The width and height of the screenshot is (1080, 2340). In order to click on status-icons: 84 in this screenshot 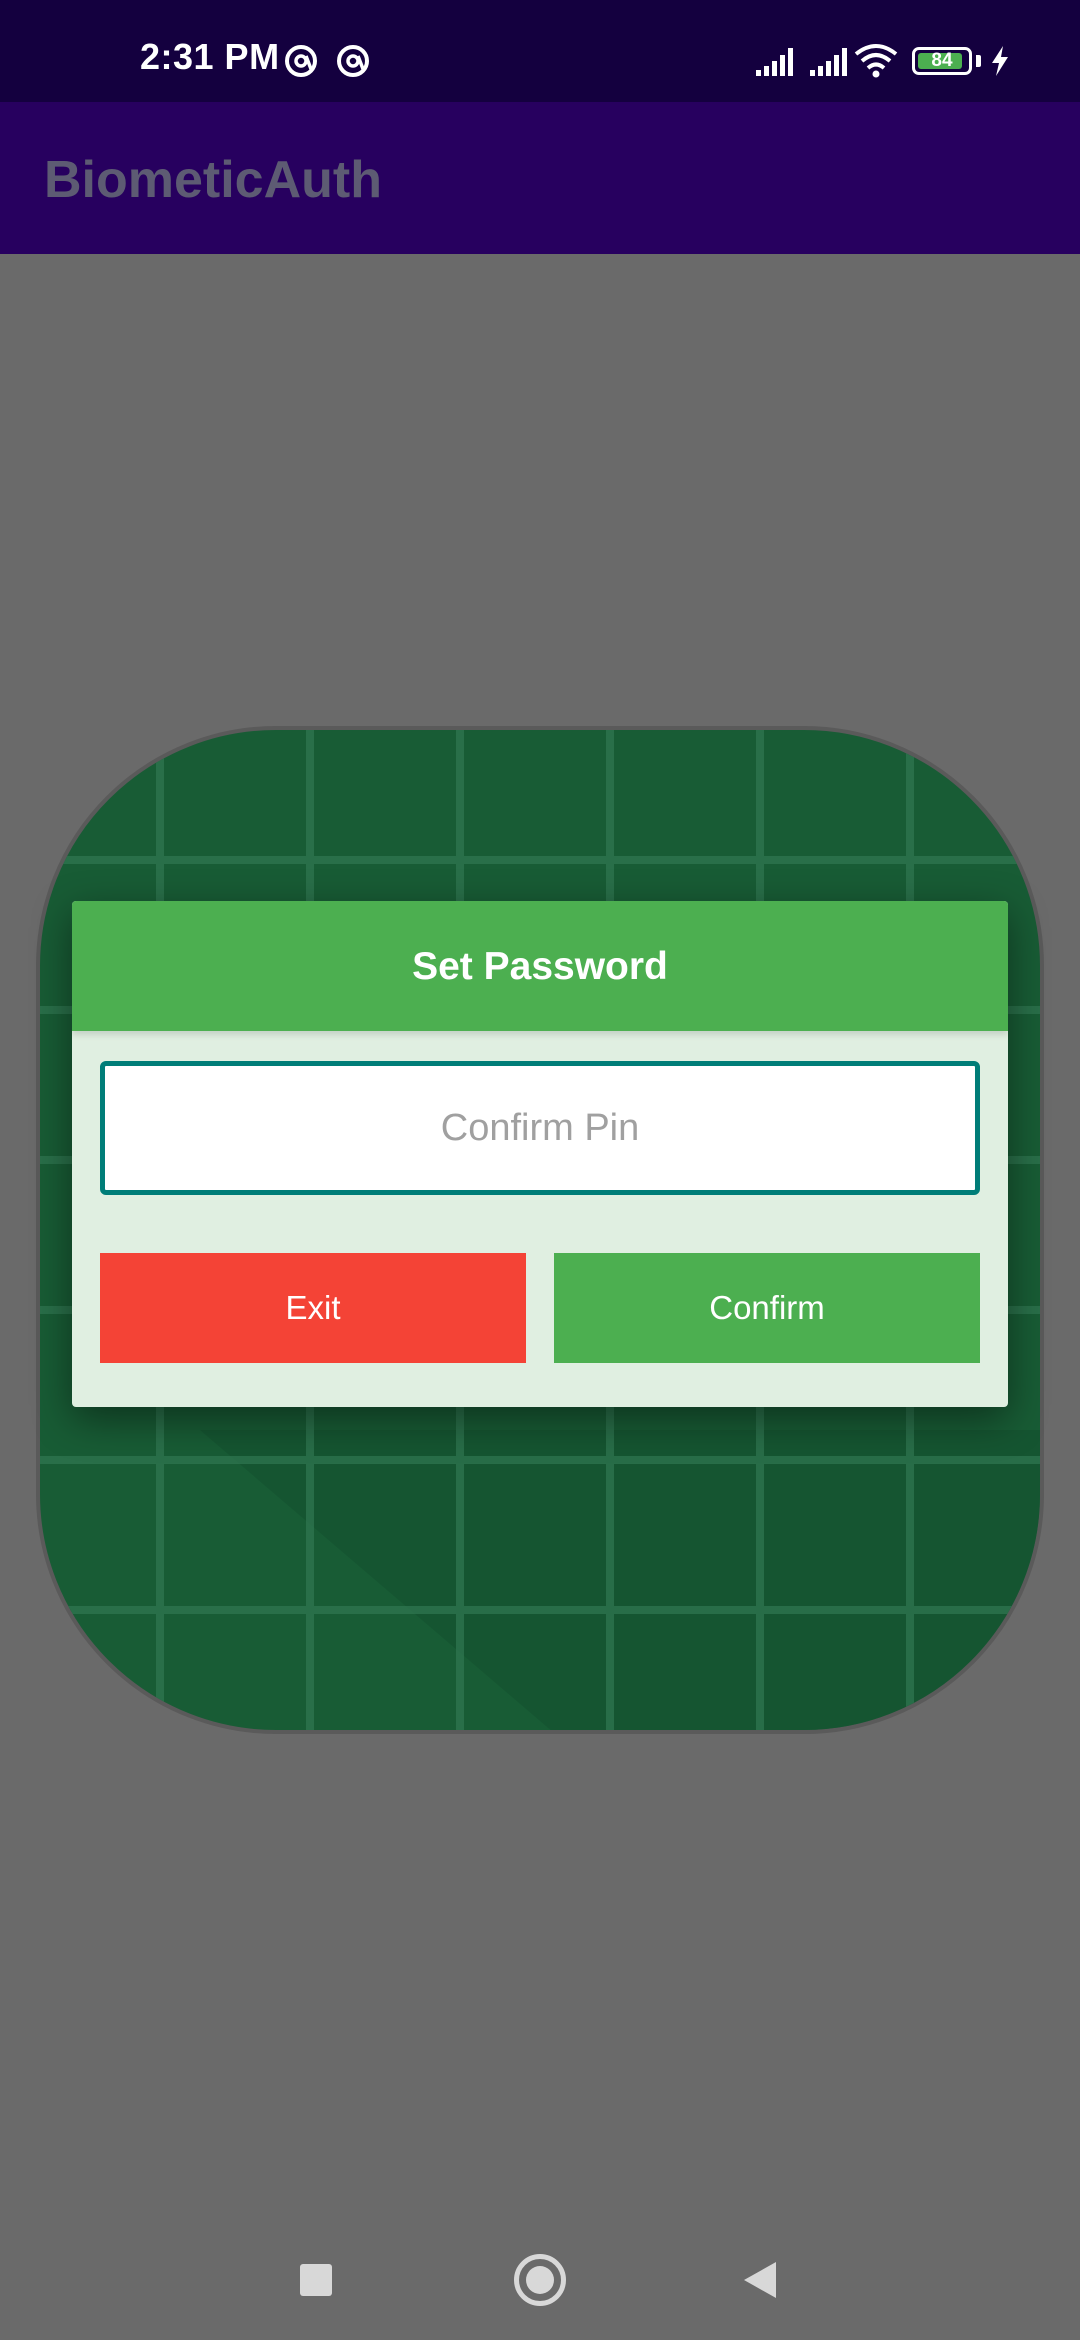, I will do `click(910, 51)`.